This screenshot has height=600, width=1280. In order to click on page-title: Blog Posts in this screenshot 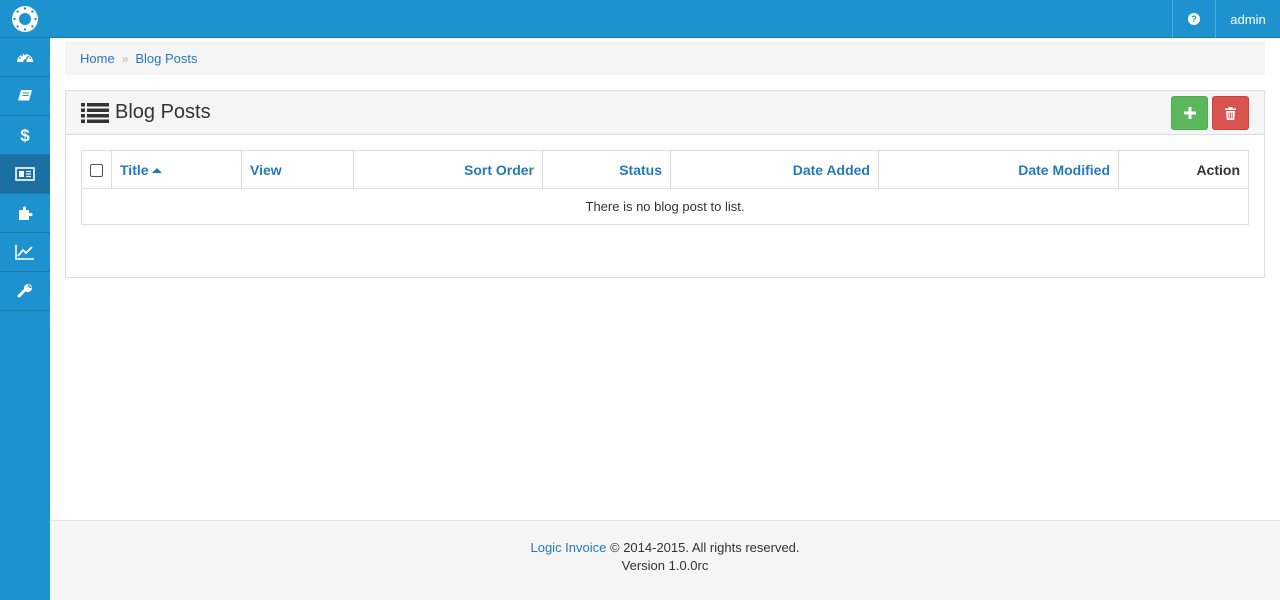, I will do `click(163, 112)`.